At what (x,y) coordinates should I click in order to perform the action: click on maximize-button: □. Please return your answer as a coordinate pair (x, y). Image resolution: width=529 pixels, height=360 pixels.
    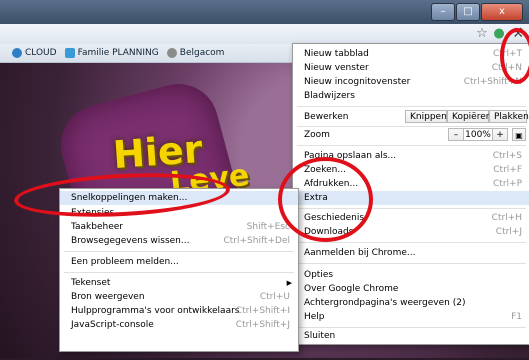
    Looking at the image, I should click on (468, 12).